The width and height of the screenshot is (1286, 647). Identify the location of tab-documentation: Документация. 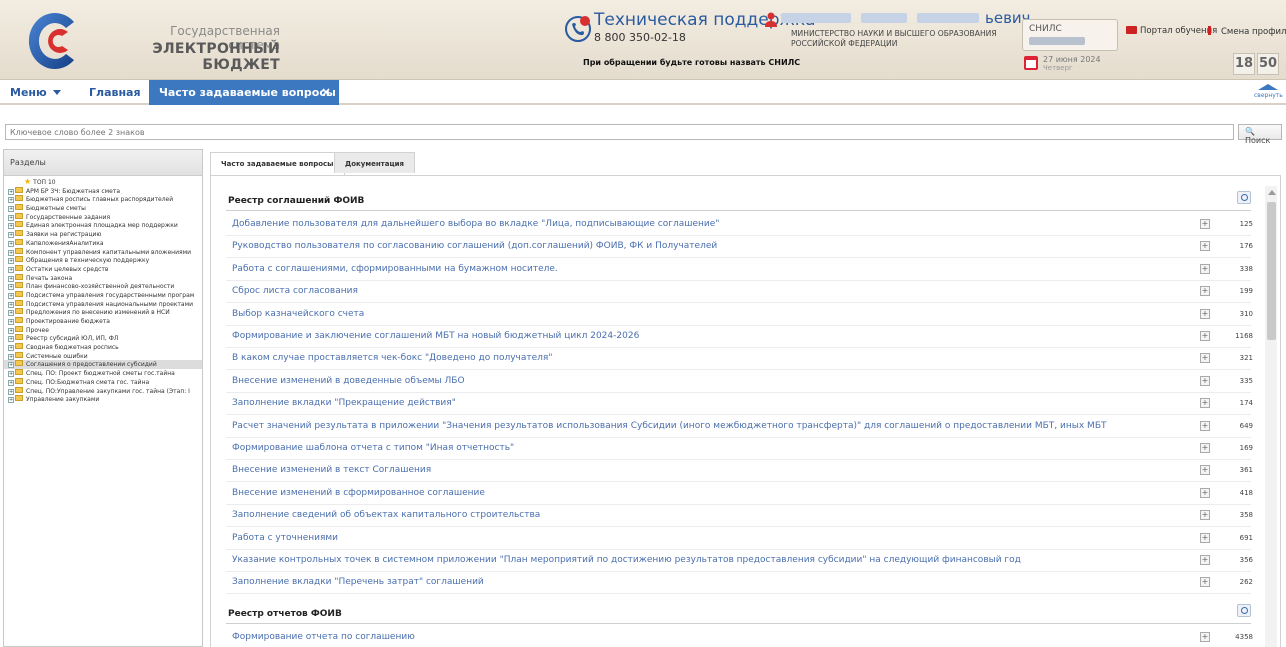
(375, 162).